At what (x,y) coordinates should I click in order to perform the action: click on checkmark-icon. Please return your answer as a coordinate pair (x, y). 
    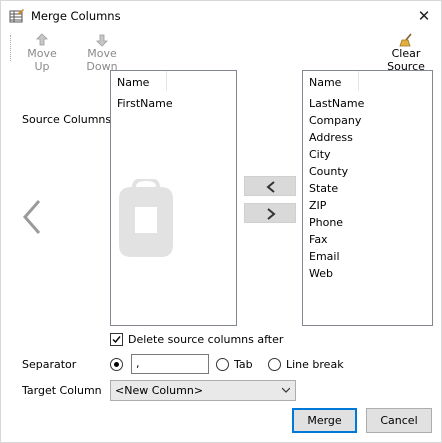
    Looking at the image, I should click on (116, 340).